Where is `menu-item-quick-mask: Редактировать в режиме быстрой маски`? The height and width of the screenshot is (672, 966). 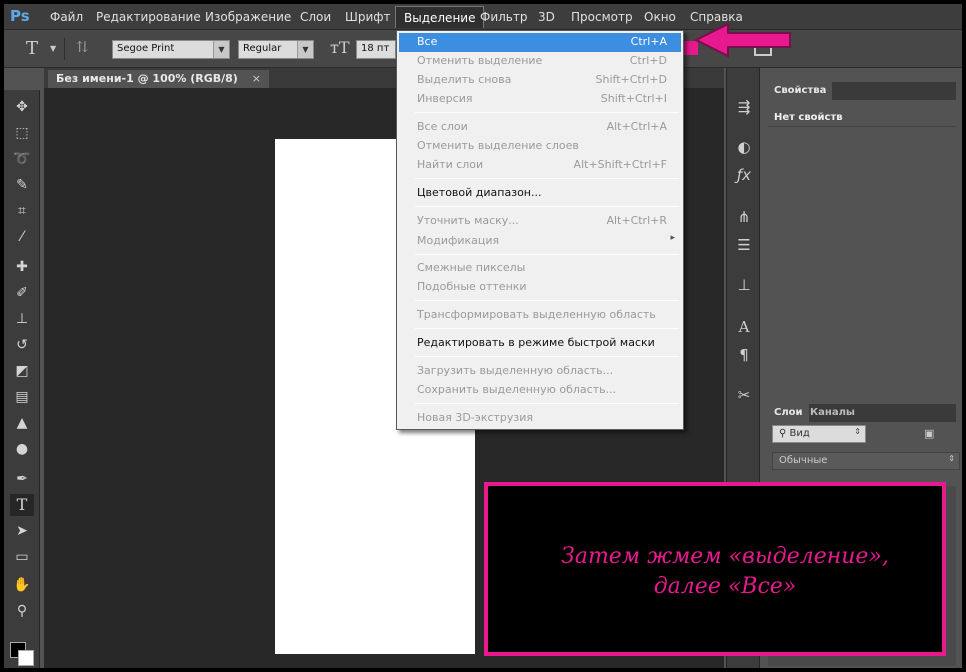
menu-item-quick-mask: Редактировать в режиме быстрой маски is located at coordinates (540, 343).